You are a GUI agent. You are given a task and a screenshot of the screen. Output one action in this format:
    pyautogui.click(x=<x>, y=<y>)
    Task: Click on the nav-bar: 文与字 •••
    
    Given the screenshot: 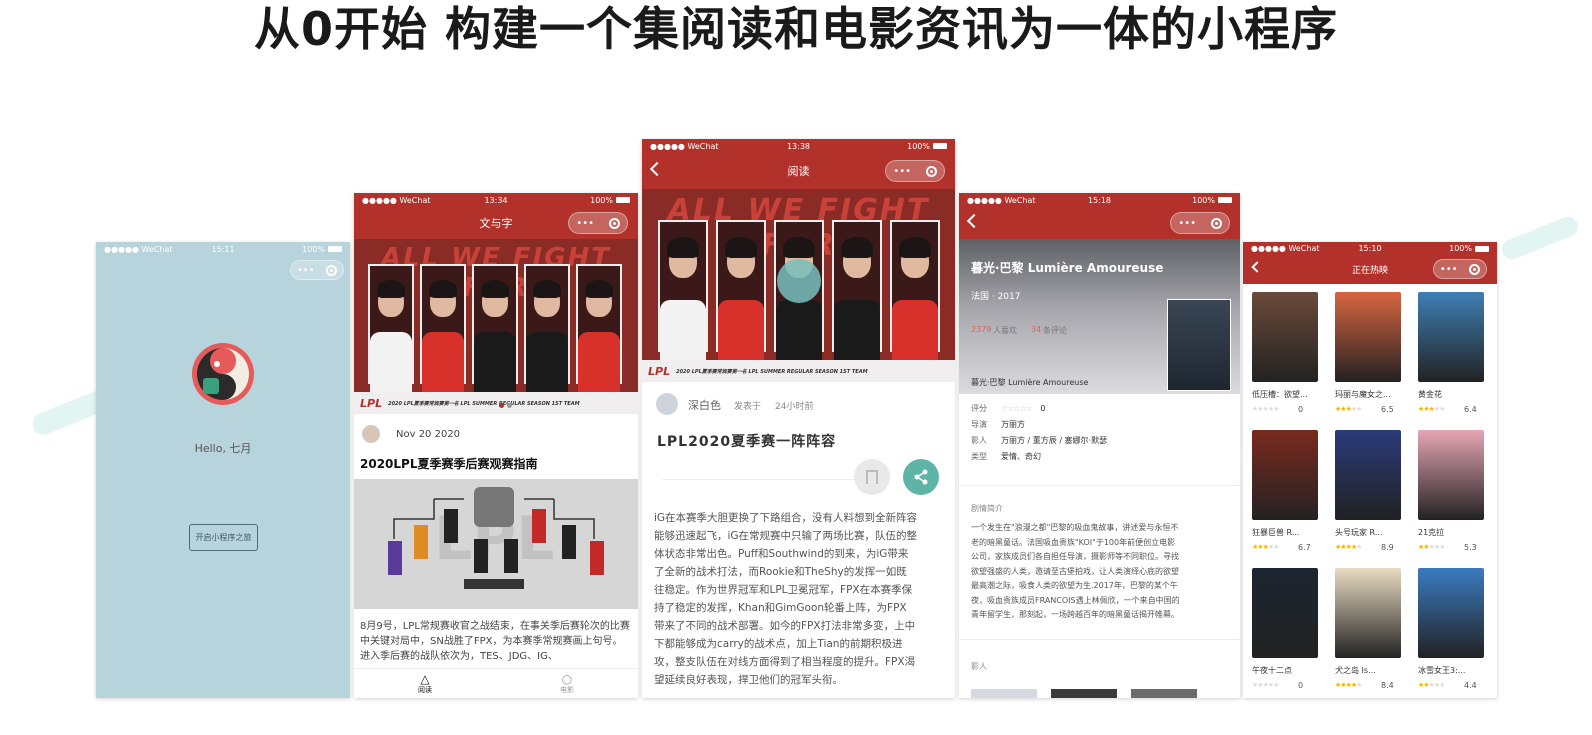 What is the action you would take?
    pyautogui.click(x=496, y=223)
    